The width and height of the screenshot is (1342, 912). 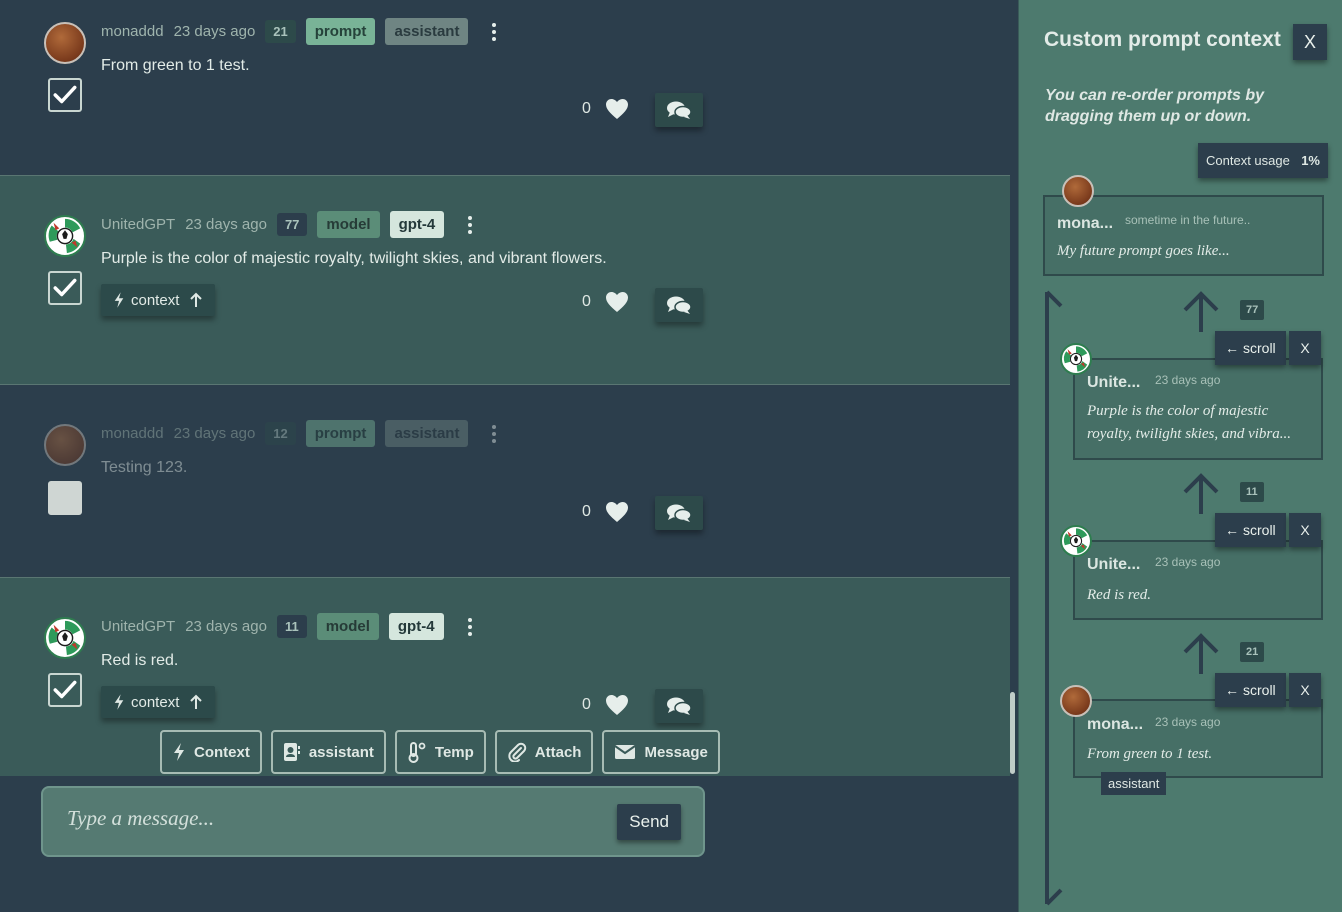 What do you see at coordinates (1012, 733) in the screenshot?
I see `scrollbar-thumb` at bounding box center [1012, 733].